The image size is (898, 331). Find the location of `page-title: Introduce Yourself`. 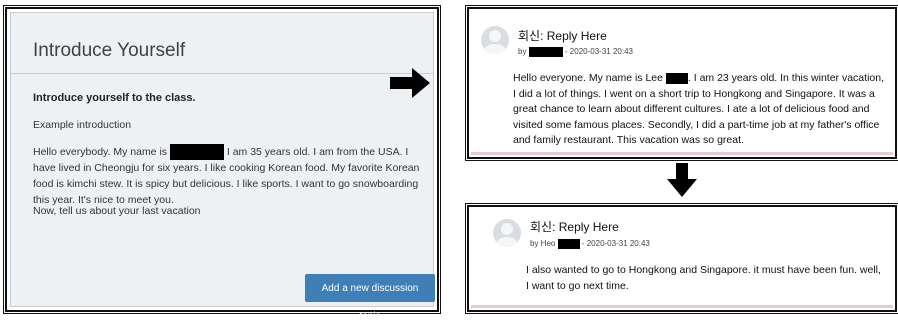

page-title: Introduce Yourself is located at coordinates (109, 50).